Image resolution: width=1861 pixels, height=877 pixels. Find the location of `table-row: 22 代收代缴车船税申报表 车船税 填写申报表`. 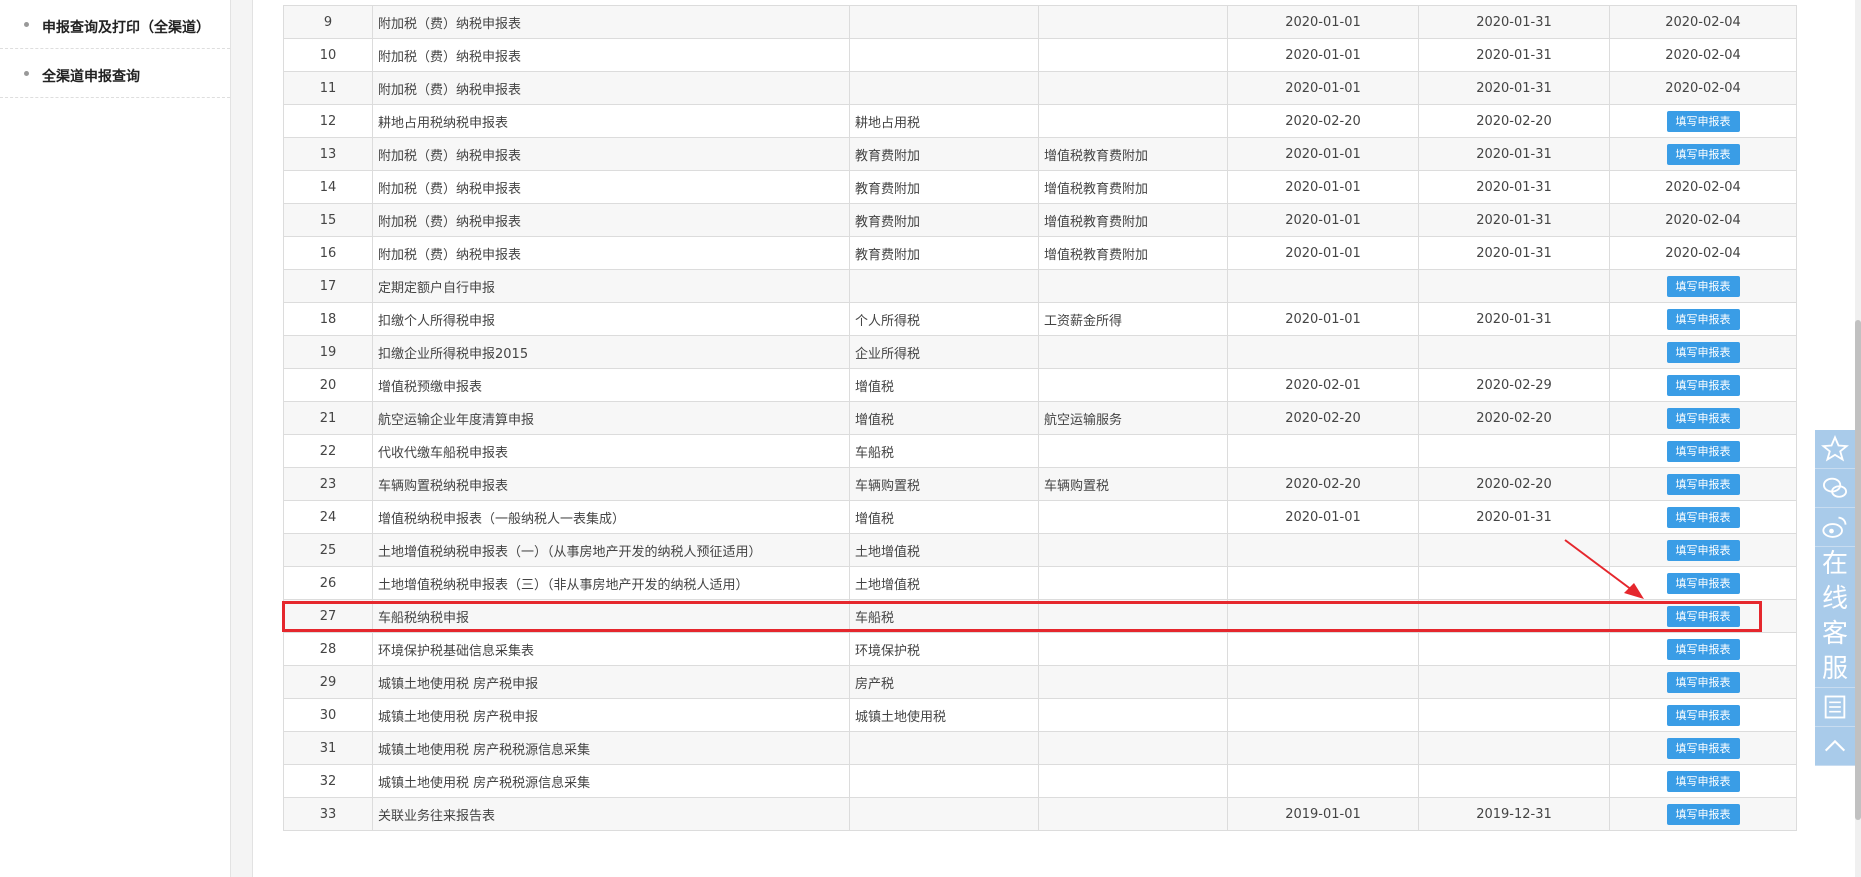

table-row: 22 代收代缴车船税申报表 车船税 填写申报表 is located at coordinates (1040, 451).